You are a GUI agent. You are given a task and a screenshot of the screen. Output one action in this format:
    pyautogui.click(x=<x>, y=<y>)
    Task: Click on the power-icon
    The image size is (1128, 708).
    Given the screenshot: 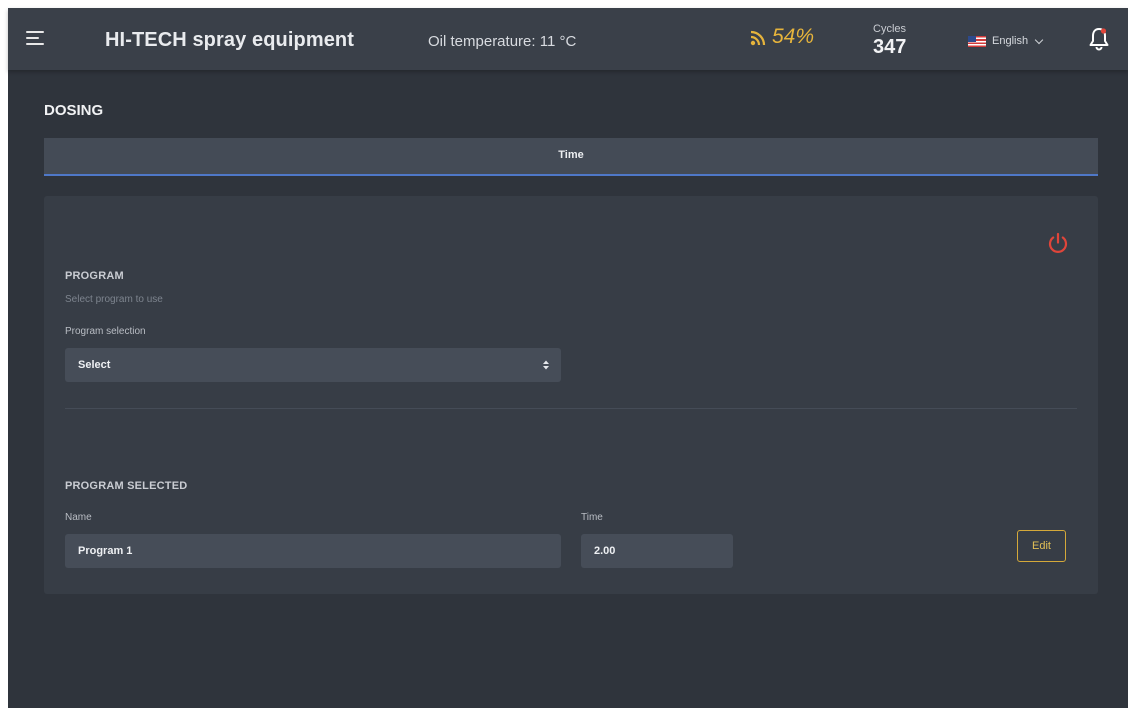 What is the action you would take?
    pyautogui.click(x=1058, y=243)
    